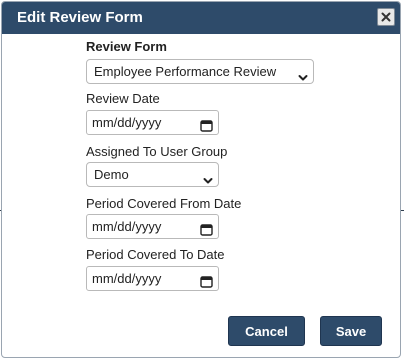  What do you see at coordinates (152, 174) in the screenshot?
I see `assigned-group-select: Demo` at bounding box center [152, 174].